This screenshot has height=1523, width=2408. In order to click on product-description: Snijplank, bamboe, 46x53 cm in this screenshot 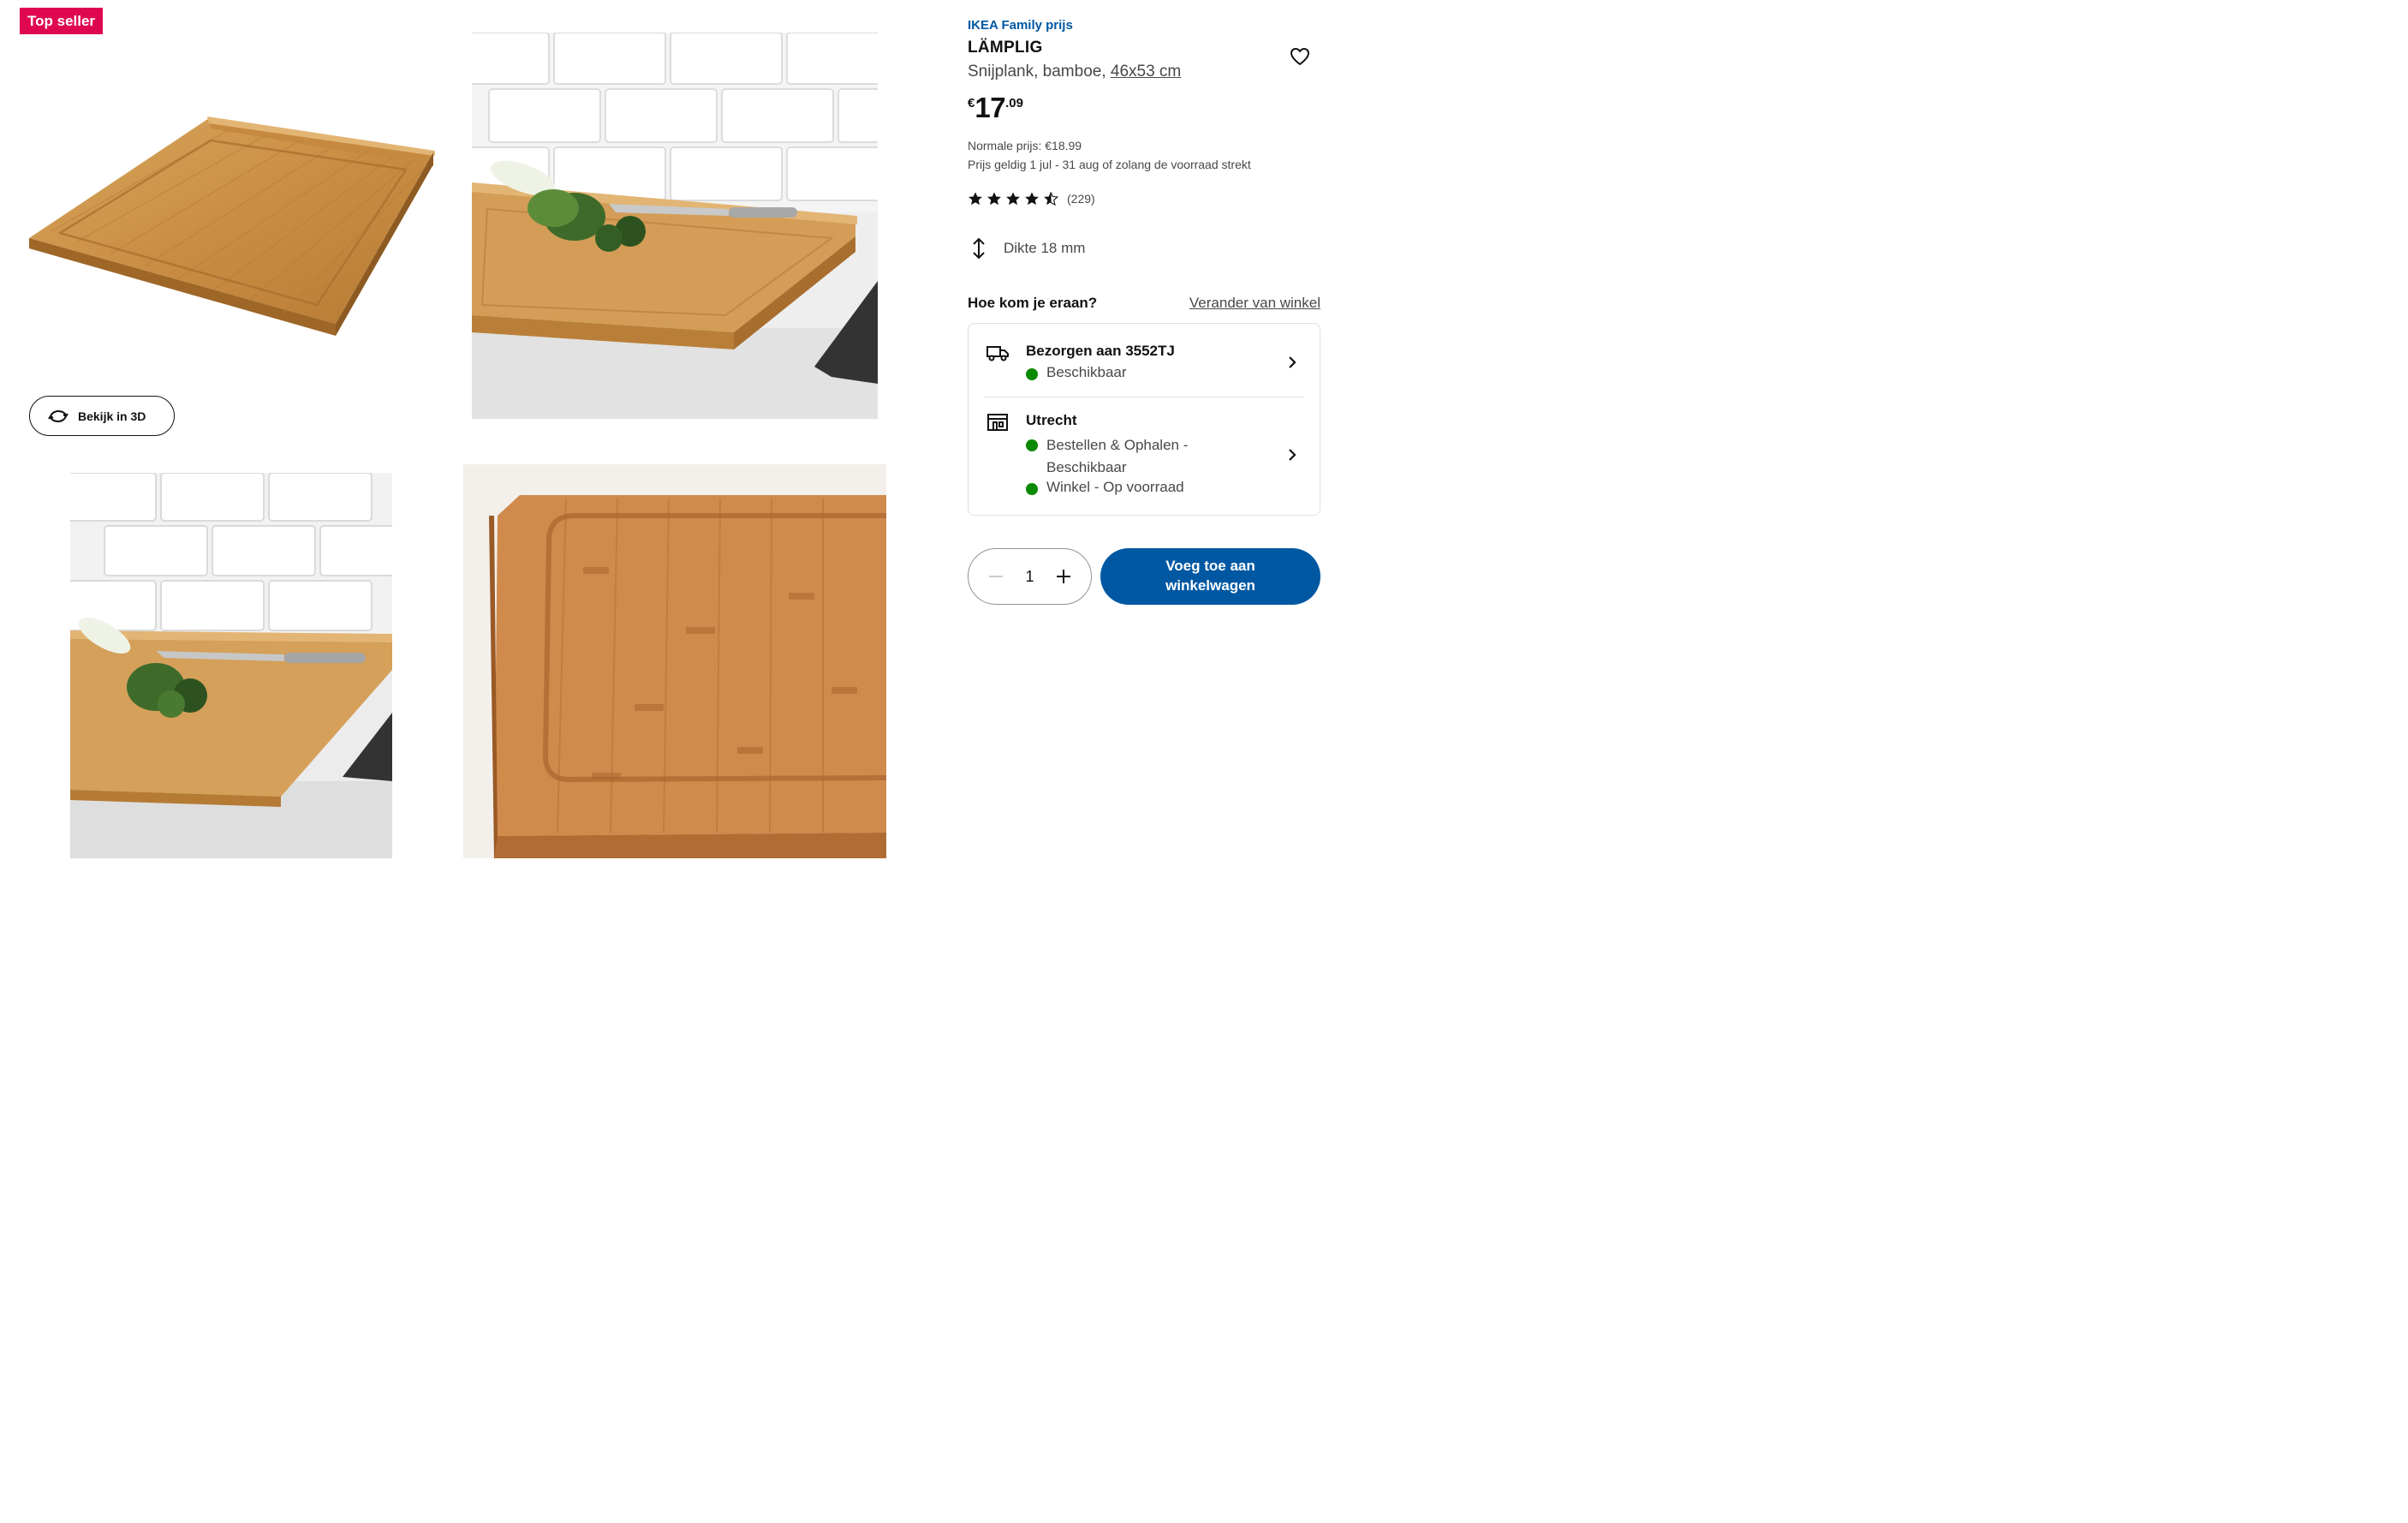, I will do `click(1074, 72)`.